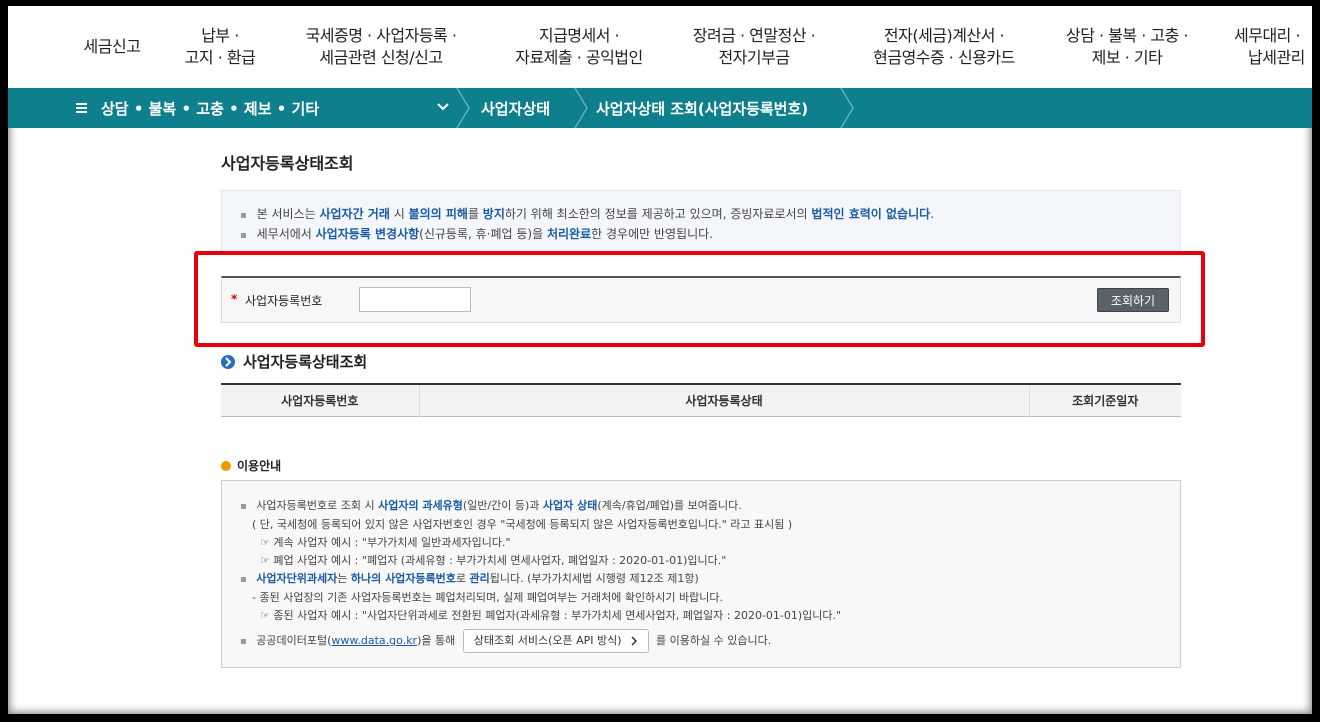  Describe the element at coordinates (81, 108) in the screenshot. I see `menu-icon` at that location.